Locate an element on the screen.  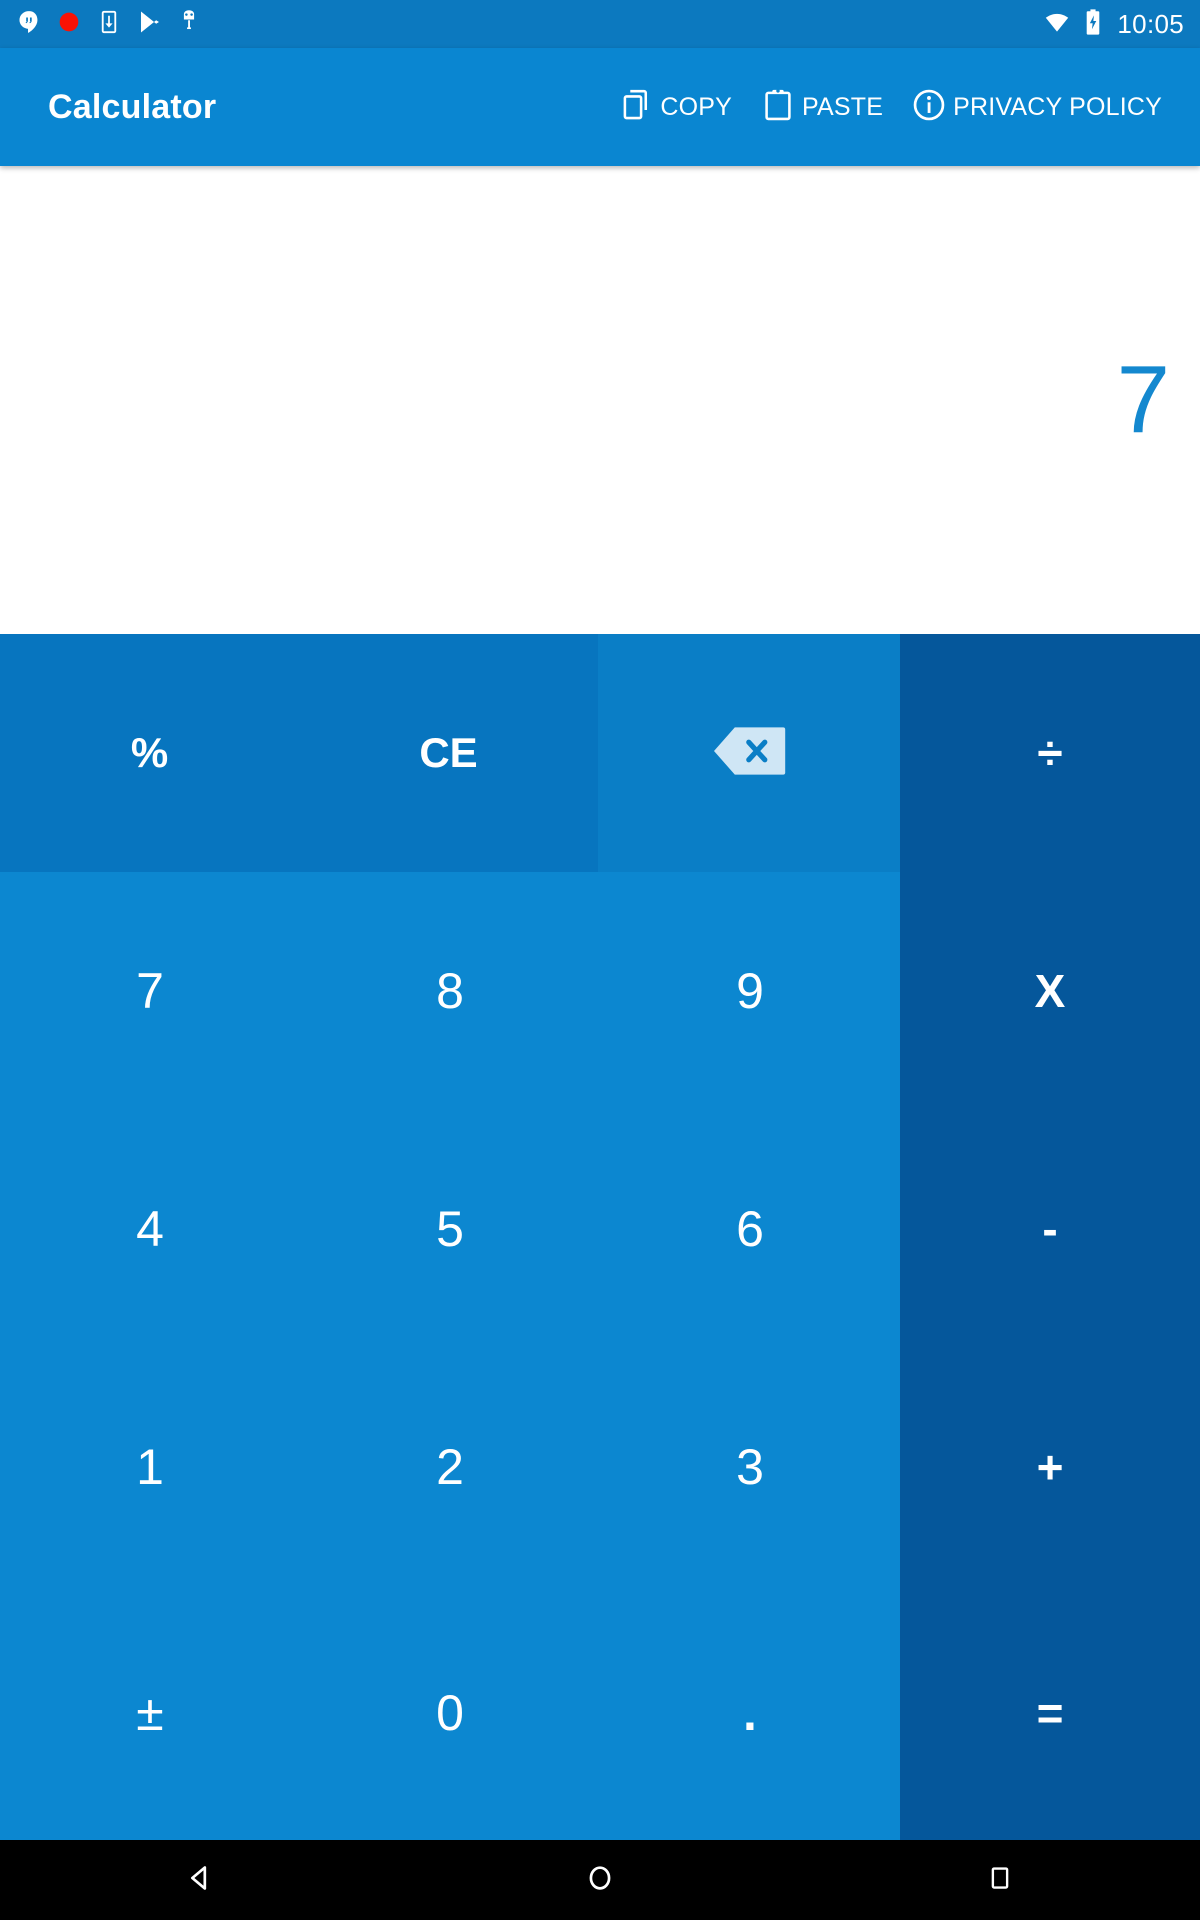
multiply-key: X is located at coordinates (1050, 991).